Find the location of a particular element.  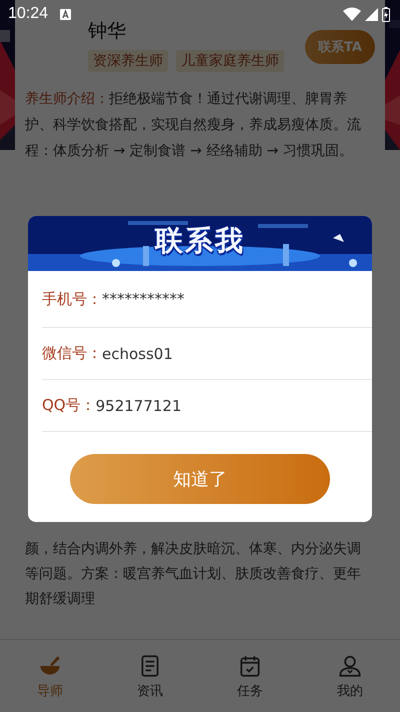

contact-button: 联系TA is located at coordinates (340, 47).